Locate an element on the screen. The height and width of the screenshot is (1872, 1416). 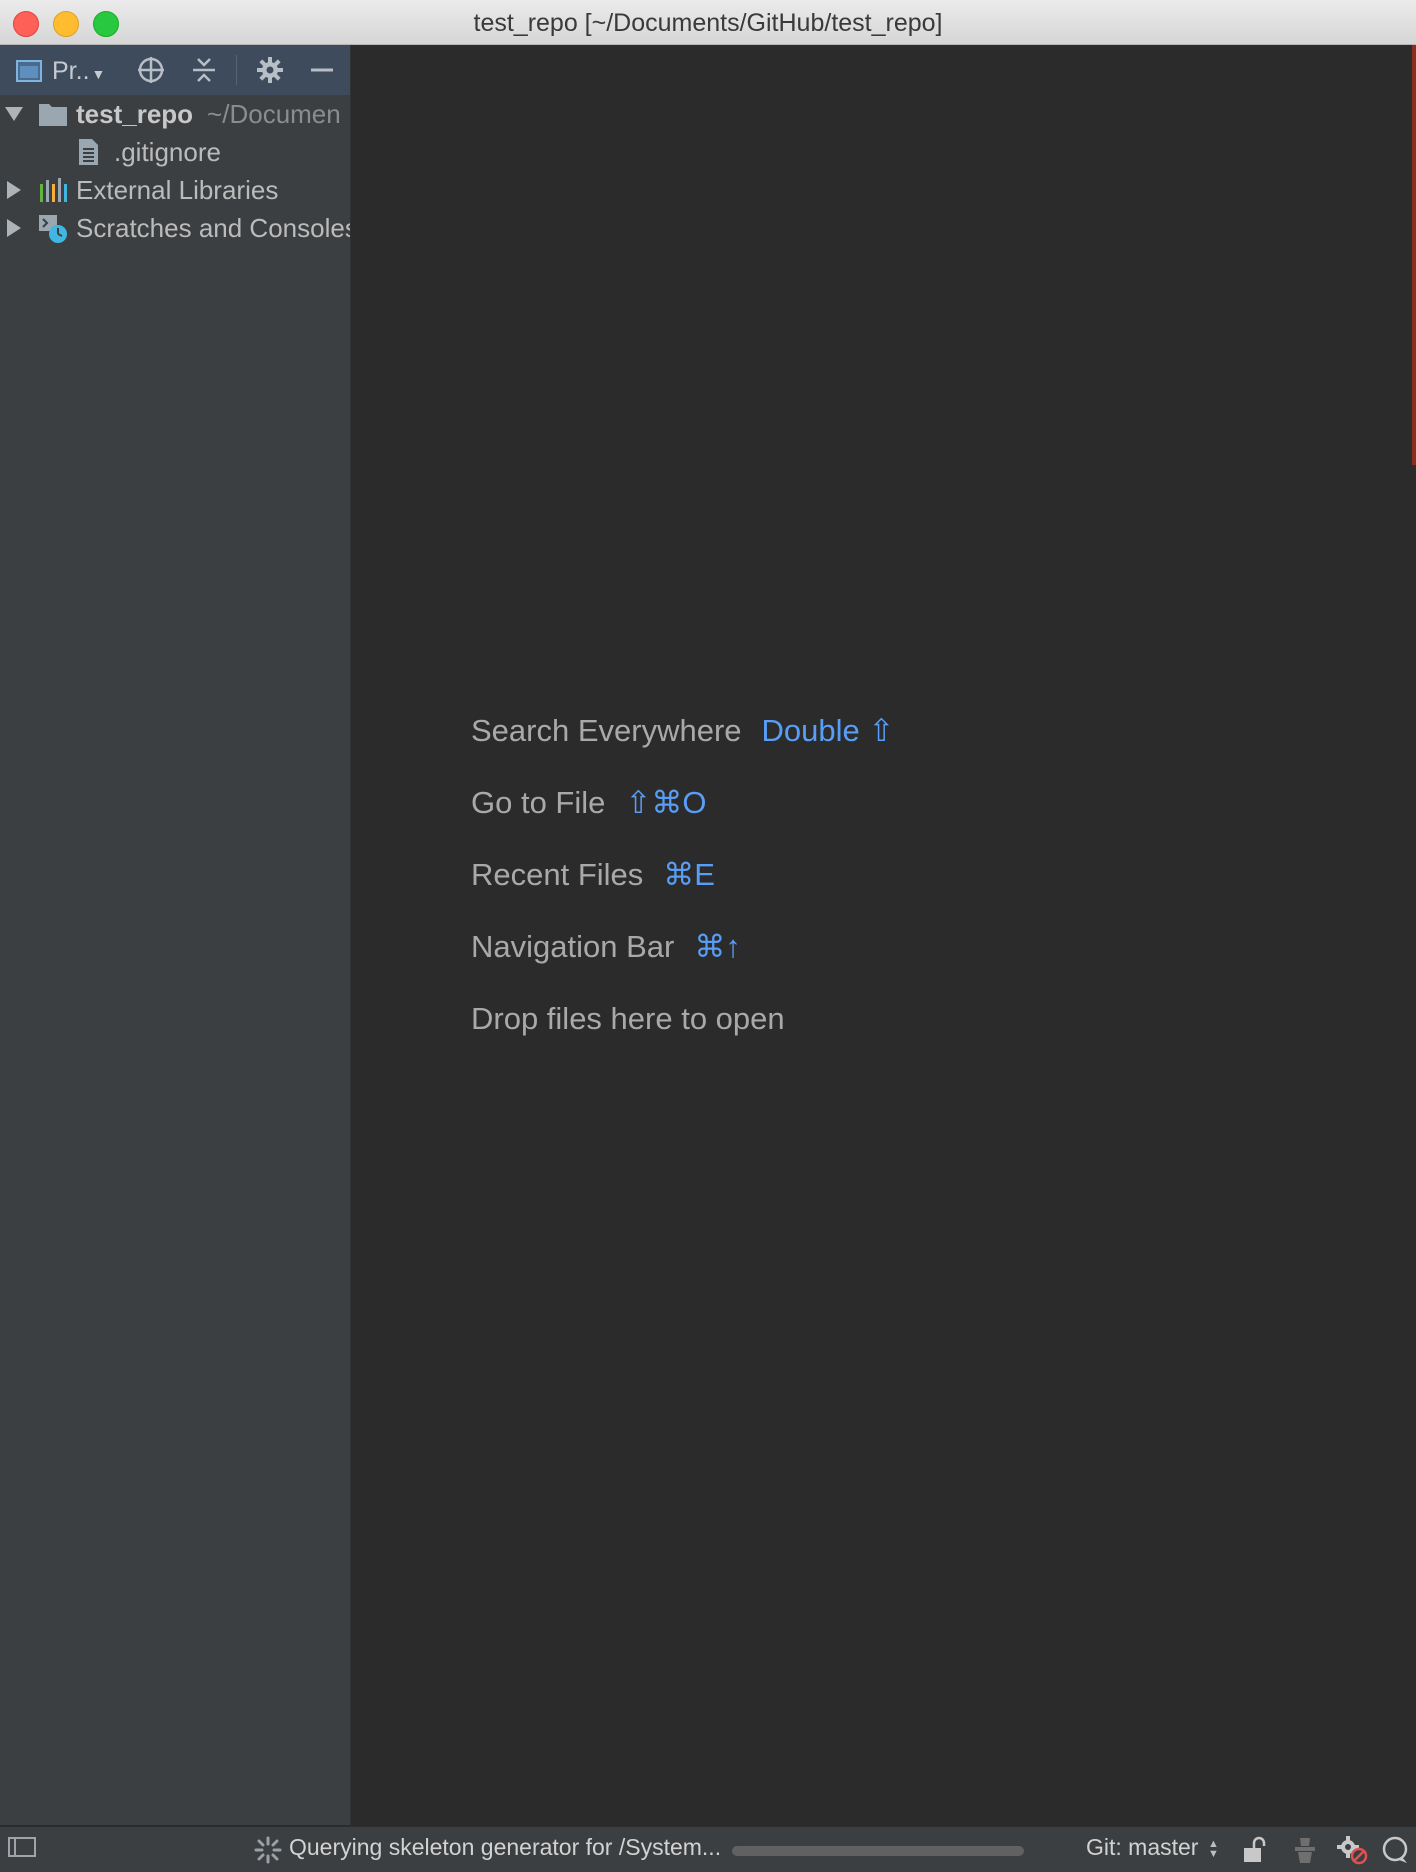
tree-item-scratches: Scratches and Consoles is located at coordinates (175, 228).